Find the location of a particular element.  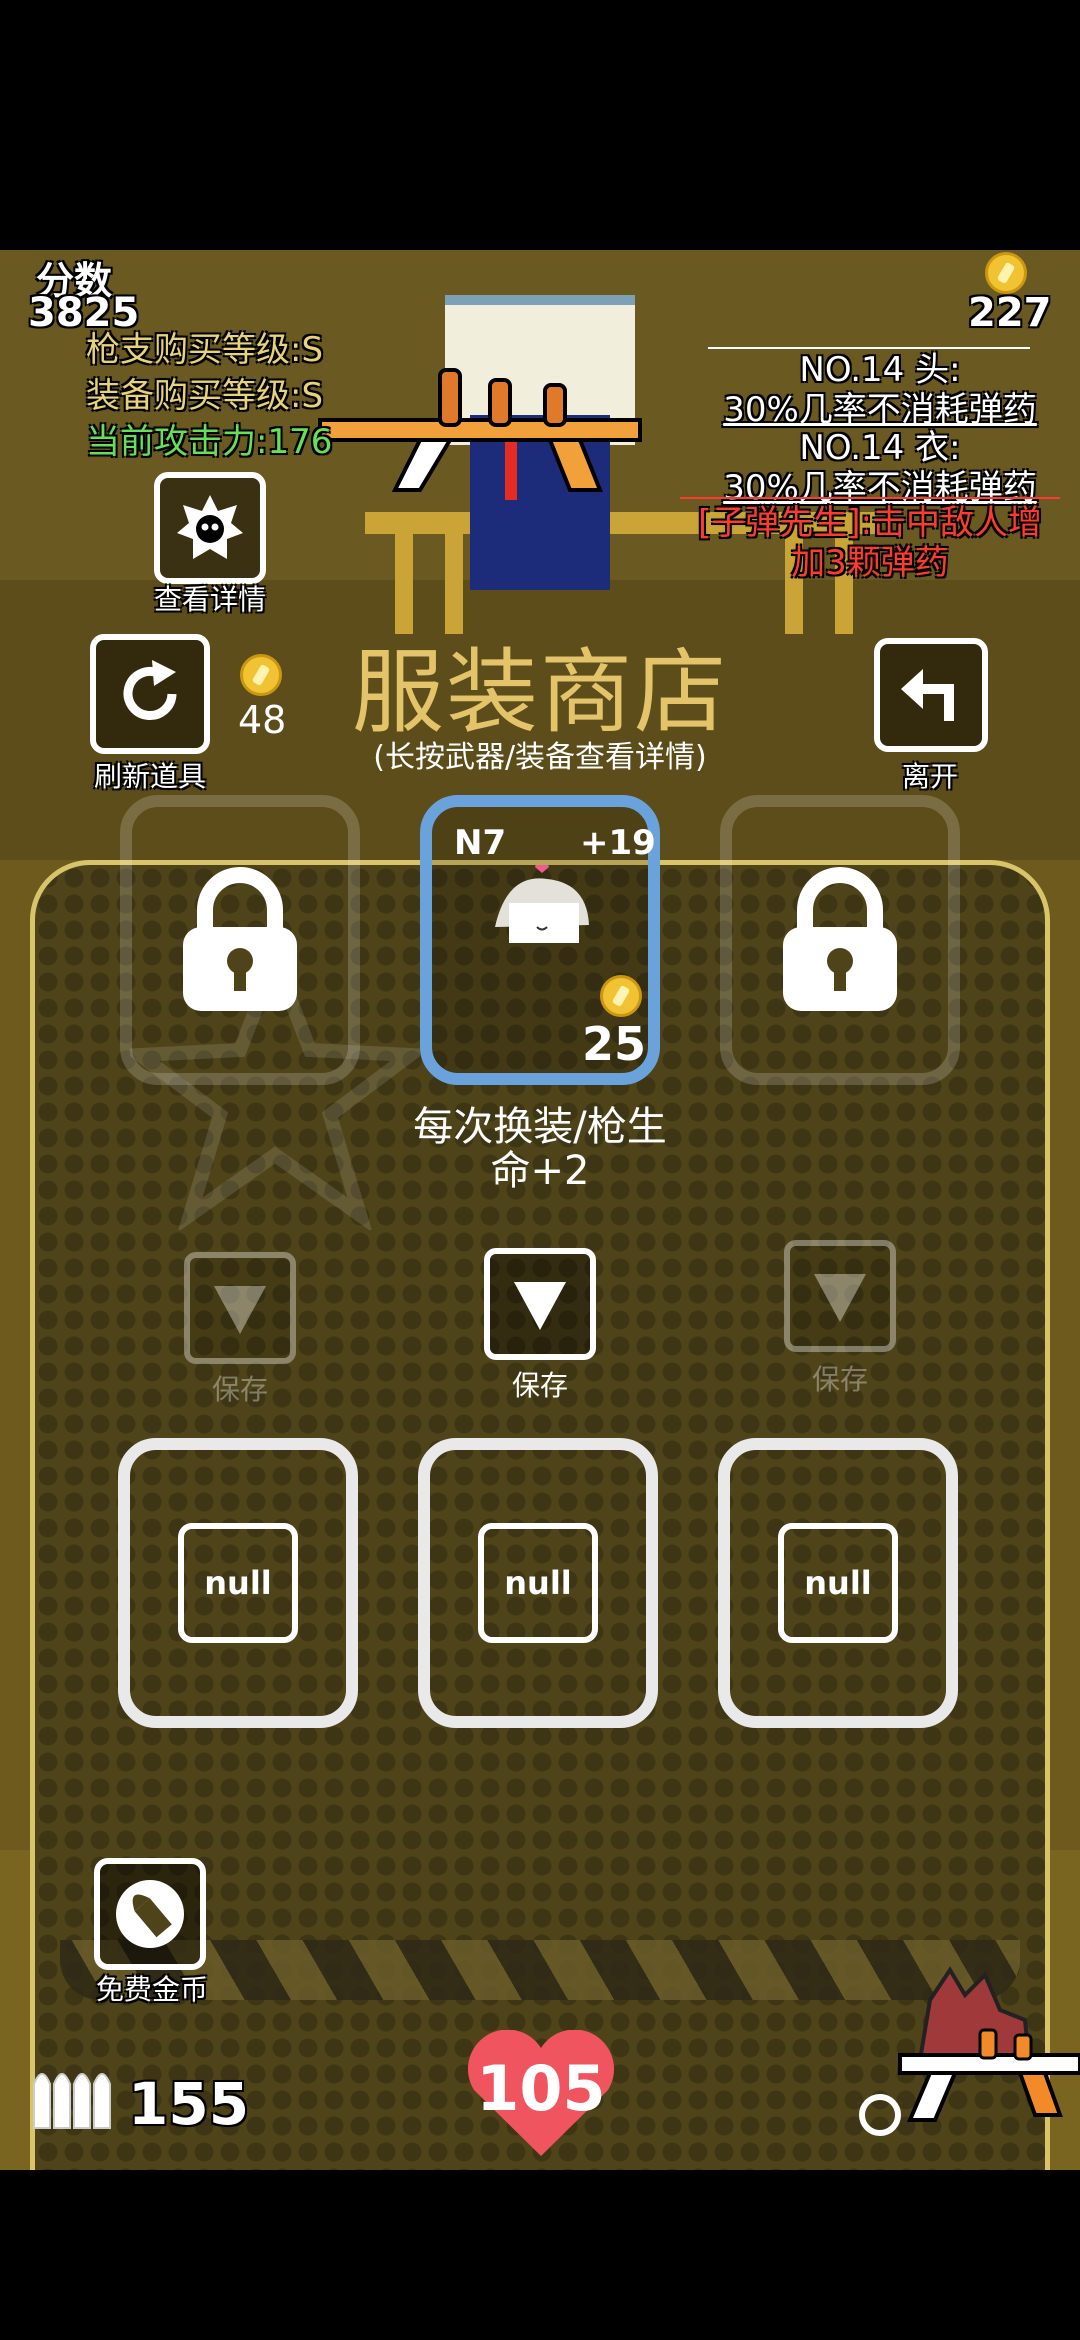

locked-slot-left is located at coordinates (240, 940).